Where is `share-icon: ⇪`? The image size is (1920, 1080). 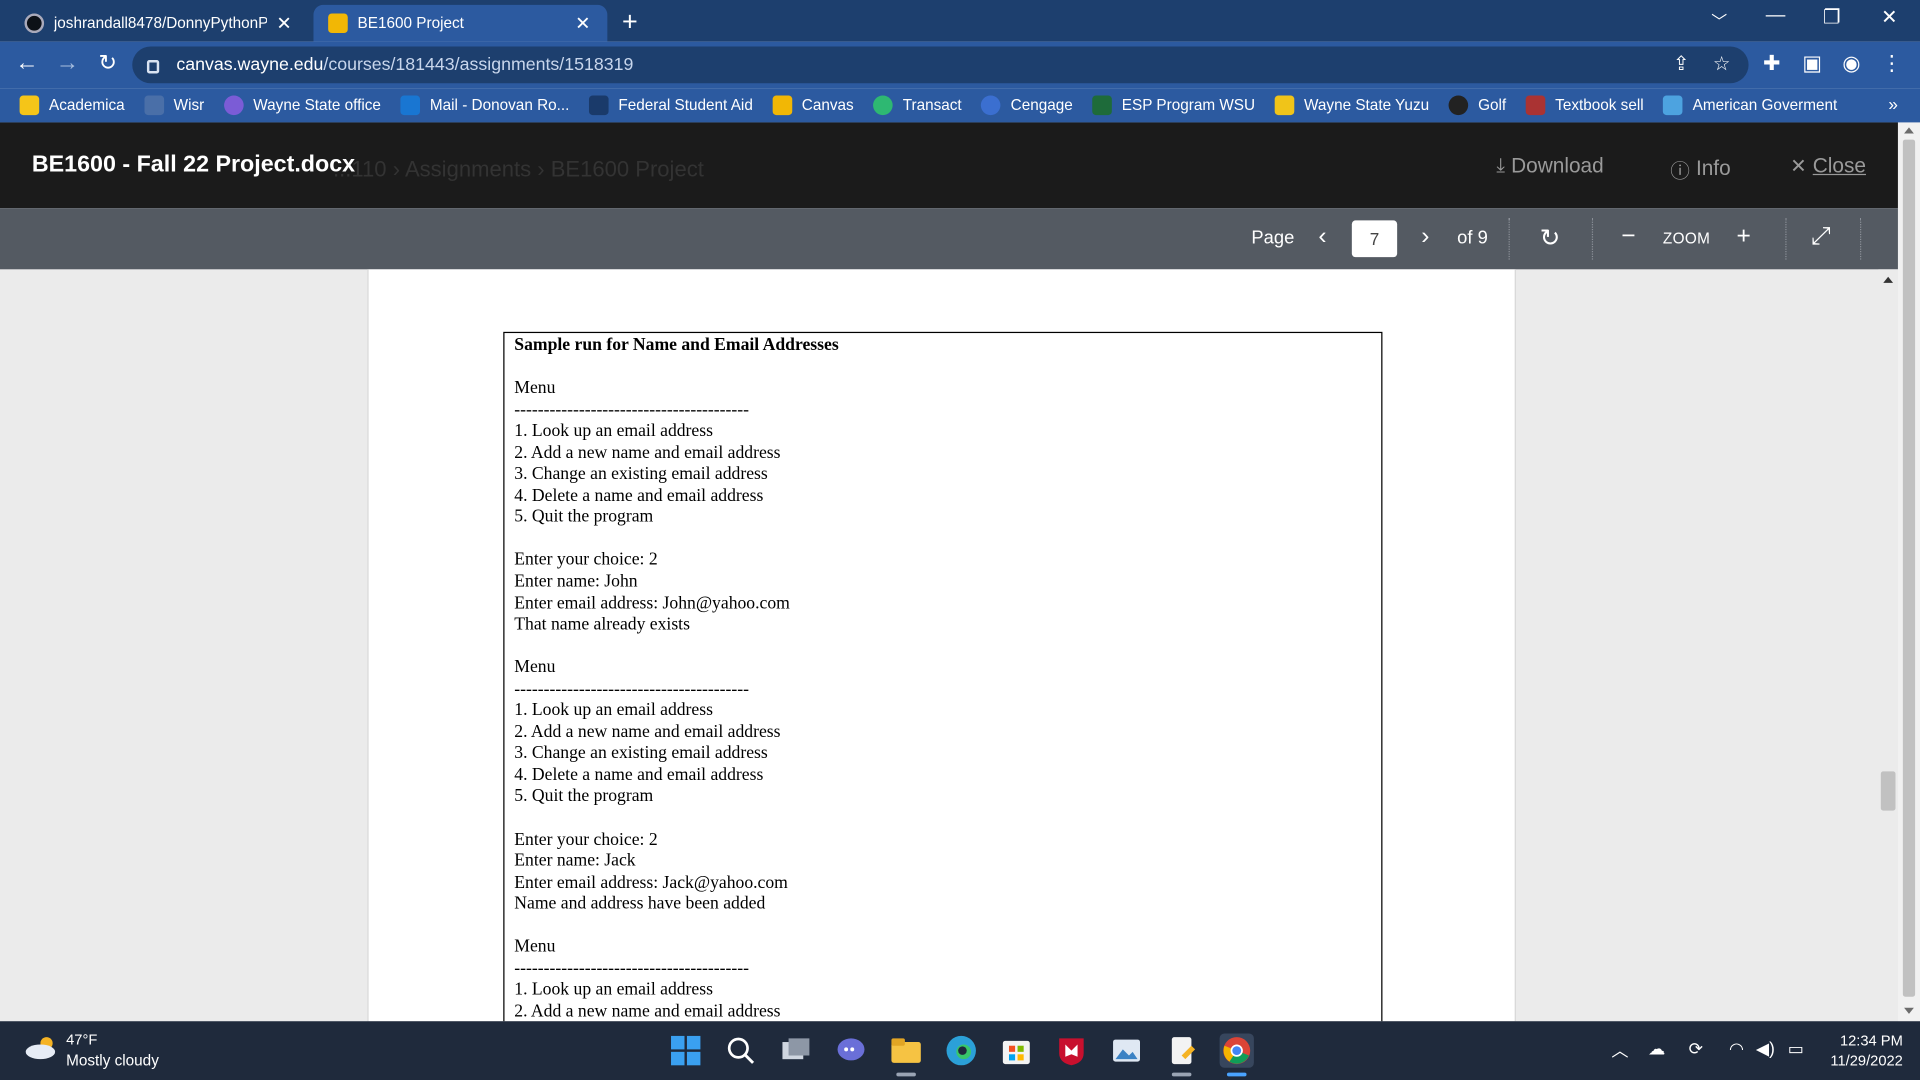 share-icon: ⇪ is located at coordinates (1681, 63).